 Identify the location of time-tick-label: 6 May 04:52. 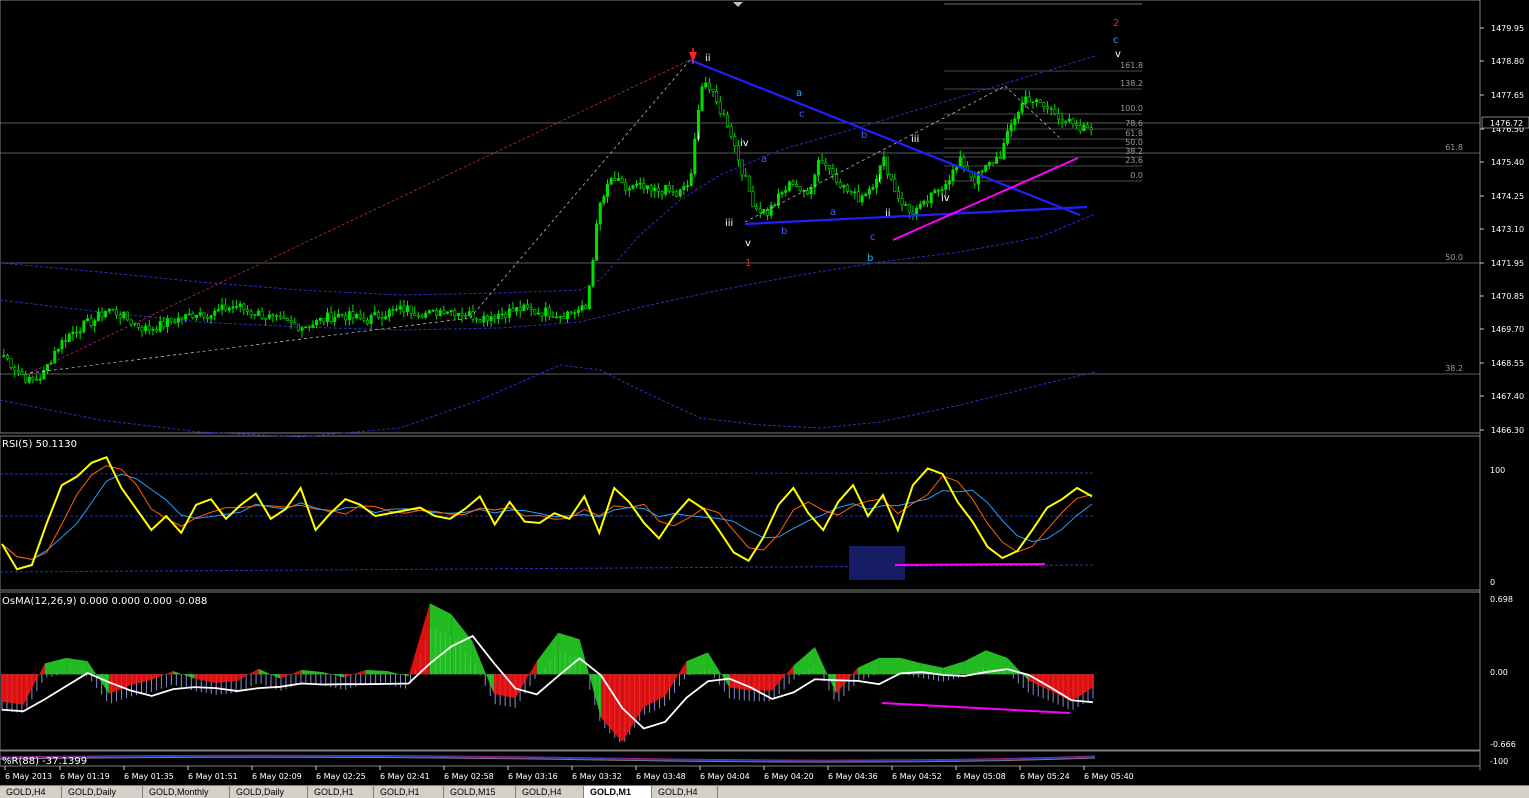
(917, 776).